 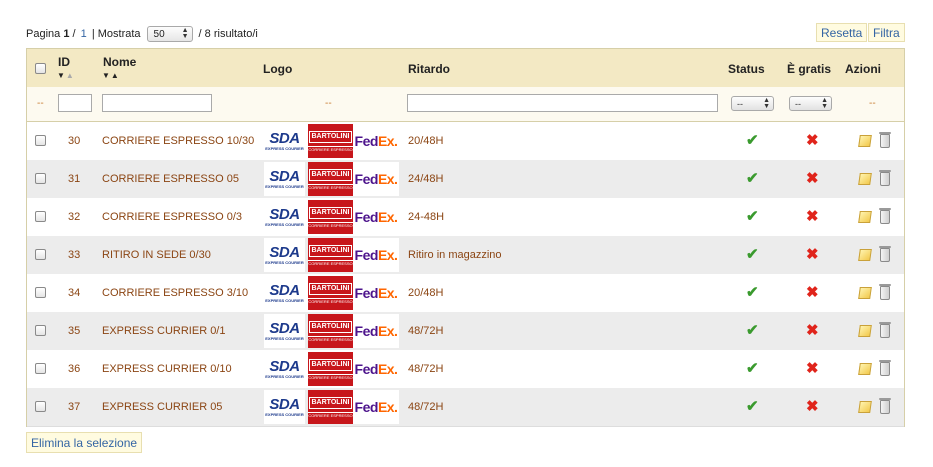 What do you see at coordinates (74, 255) in the screenshot?
I see `row-id: 33` at bounding box center [74, 255].